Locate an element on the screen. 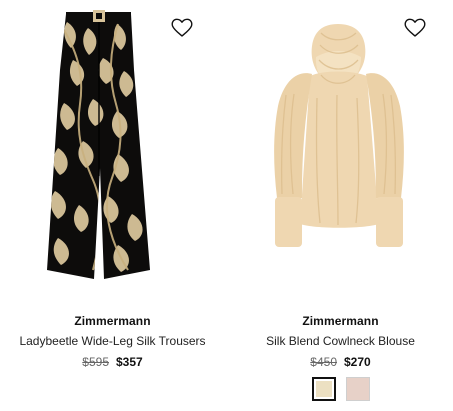  color-swatch-ivory is located at coordinates (323, 389).